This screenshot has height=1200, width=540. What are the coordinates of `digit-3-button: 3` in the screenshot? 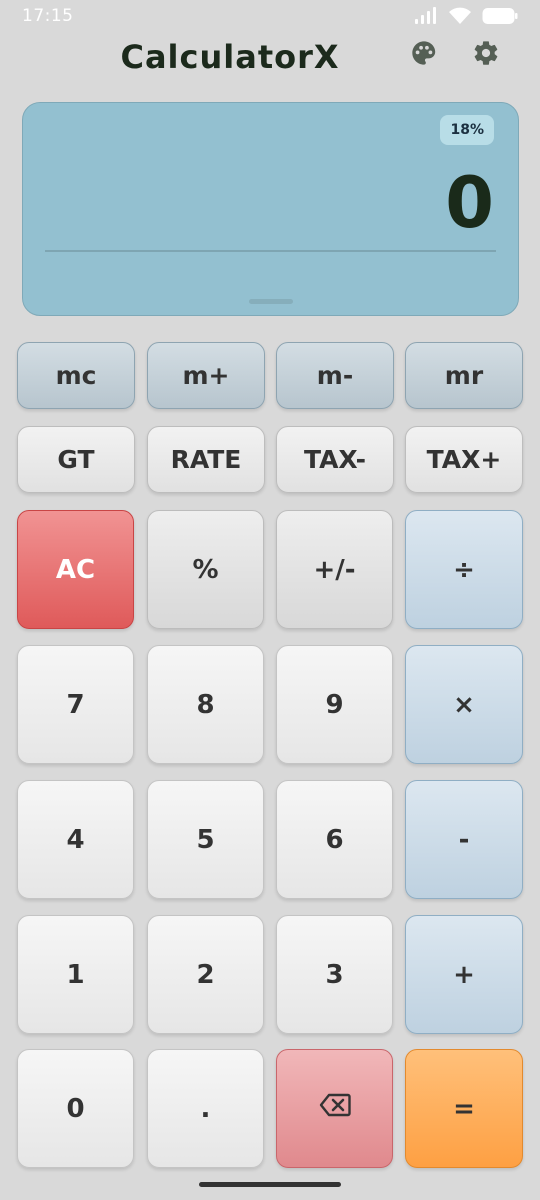 It's located at (334, 974).